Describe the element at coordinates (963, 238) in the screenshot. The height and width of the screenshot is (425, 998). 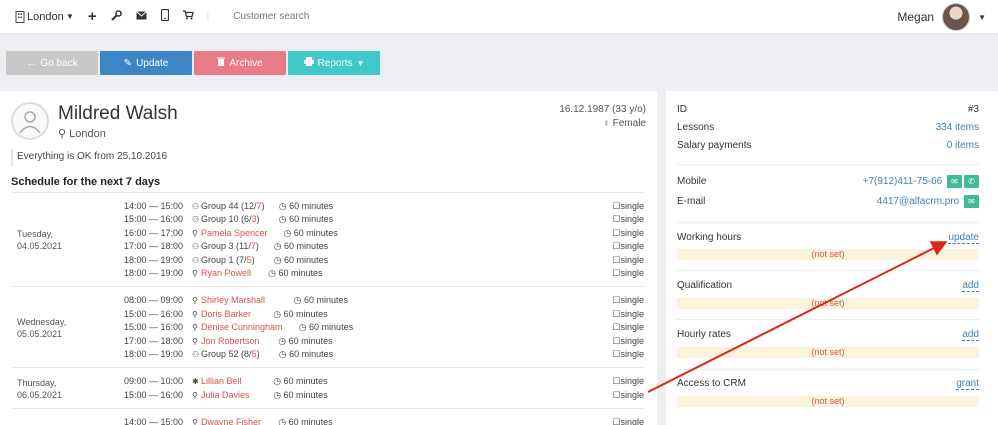
I see `working-hours-update-link: update` at that location.